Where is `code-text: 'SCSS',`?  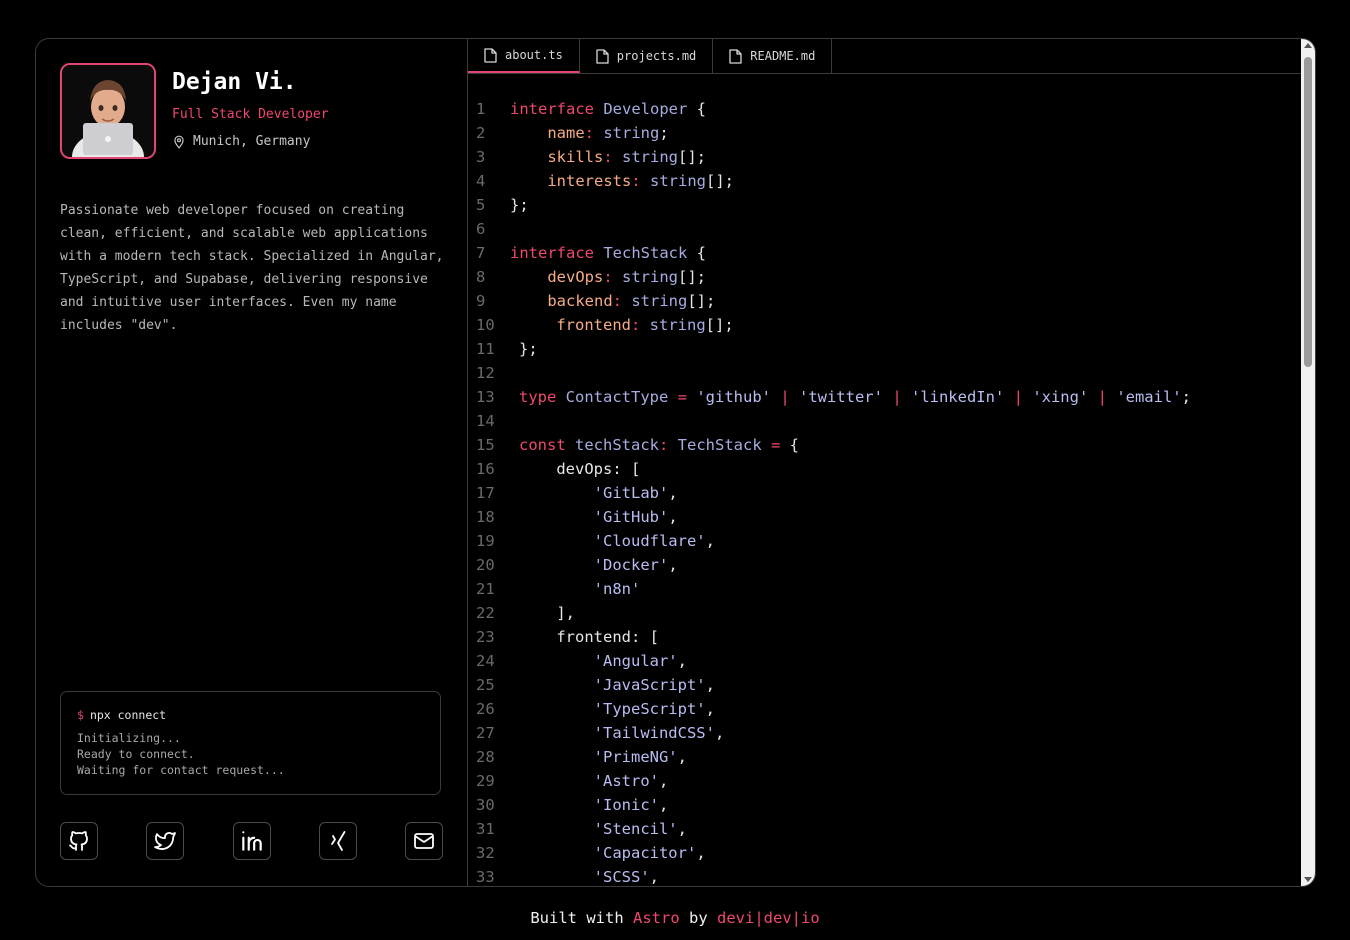
code-text: 'SCSS', is located at coordinates (589, 875).